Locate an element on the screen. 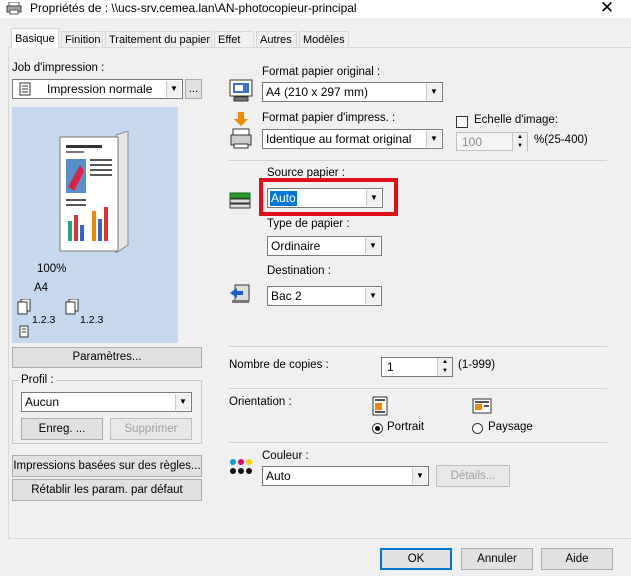 This screenshot has width=631, height=576. portrait-label: Portrait is located at coordinates (405, 427).